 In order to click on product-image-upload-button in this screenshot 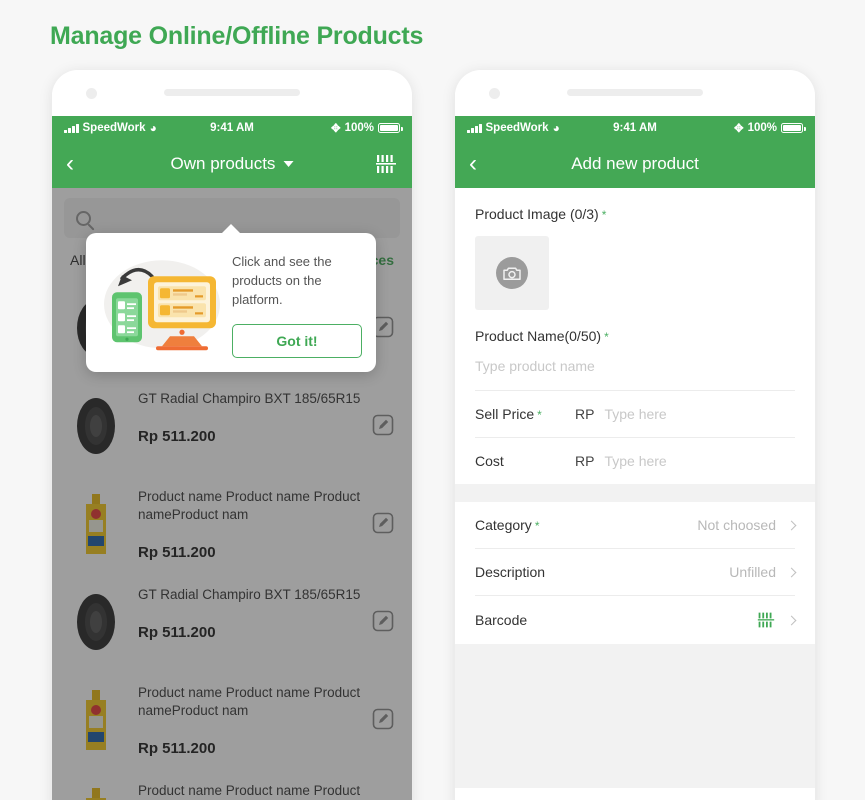, I will do `click(512, 273)`.